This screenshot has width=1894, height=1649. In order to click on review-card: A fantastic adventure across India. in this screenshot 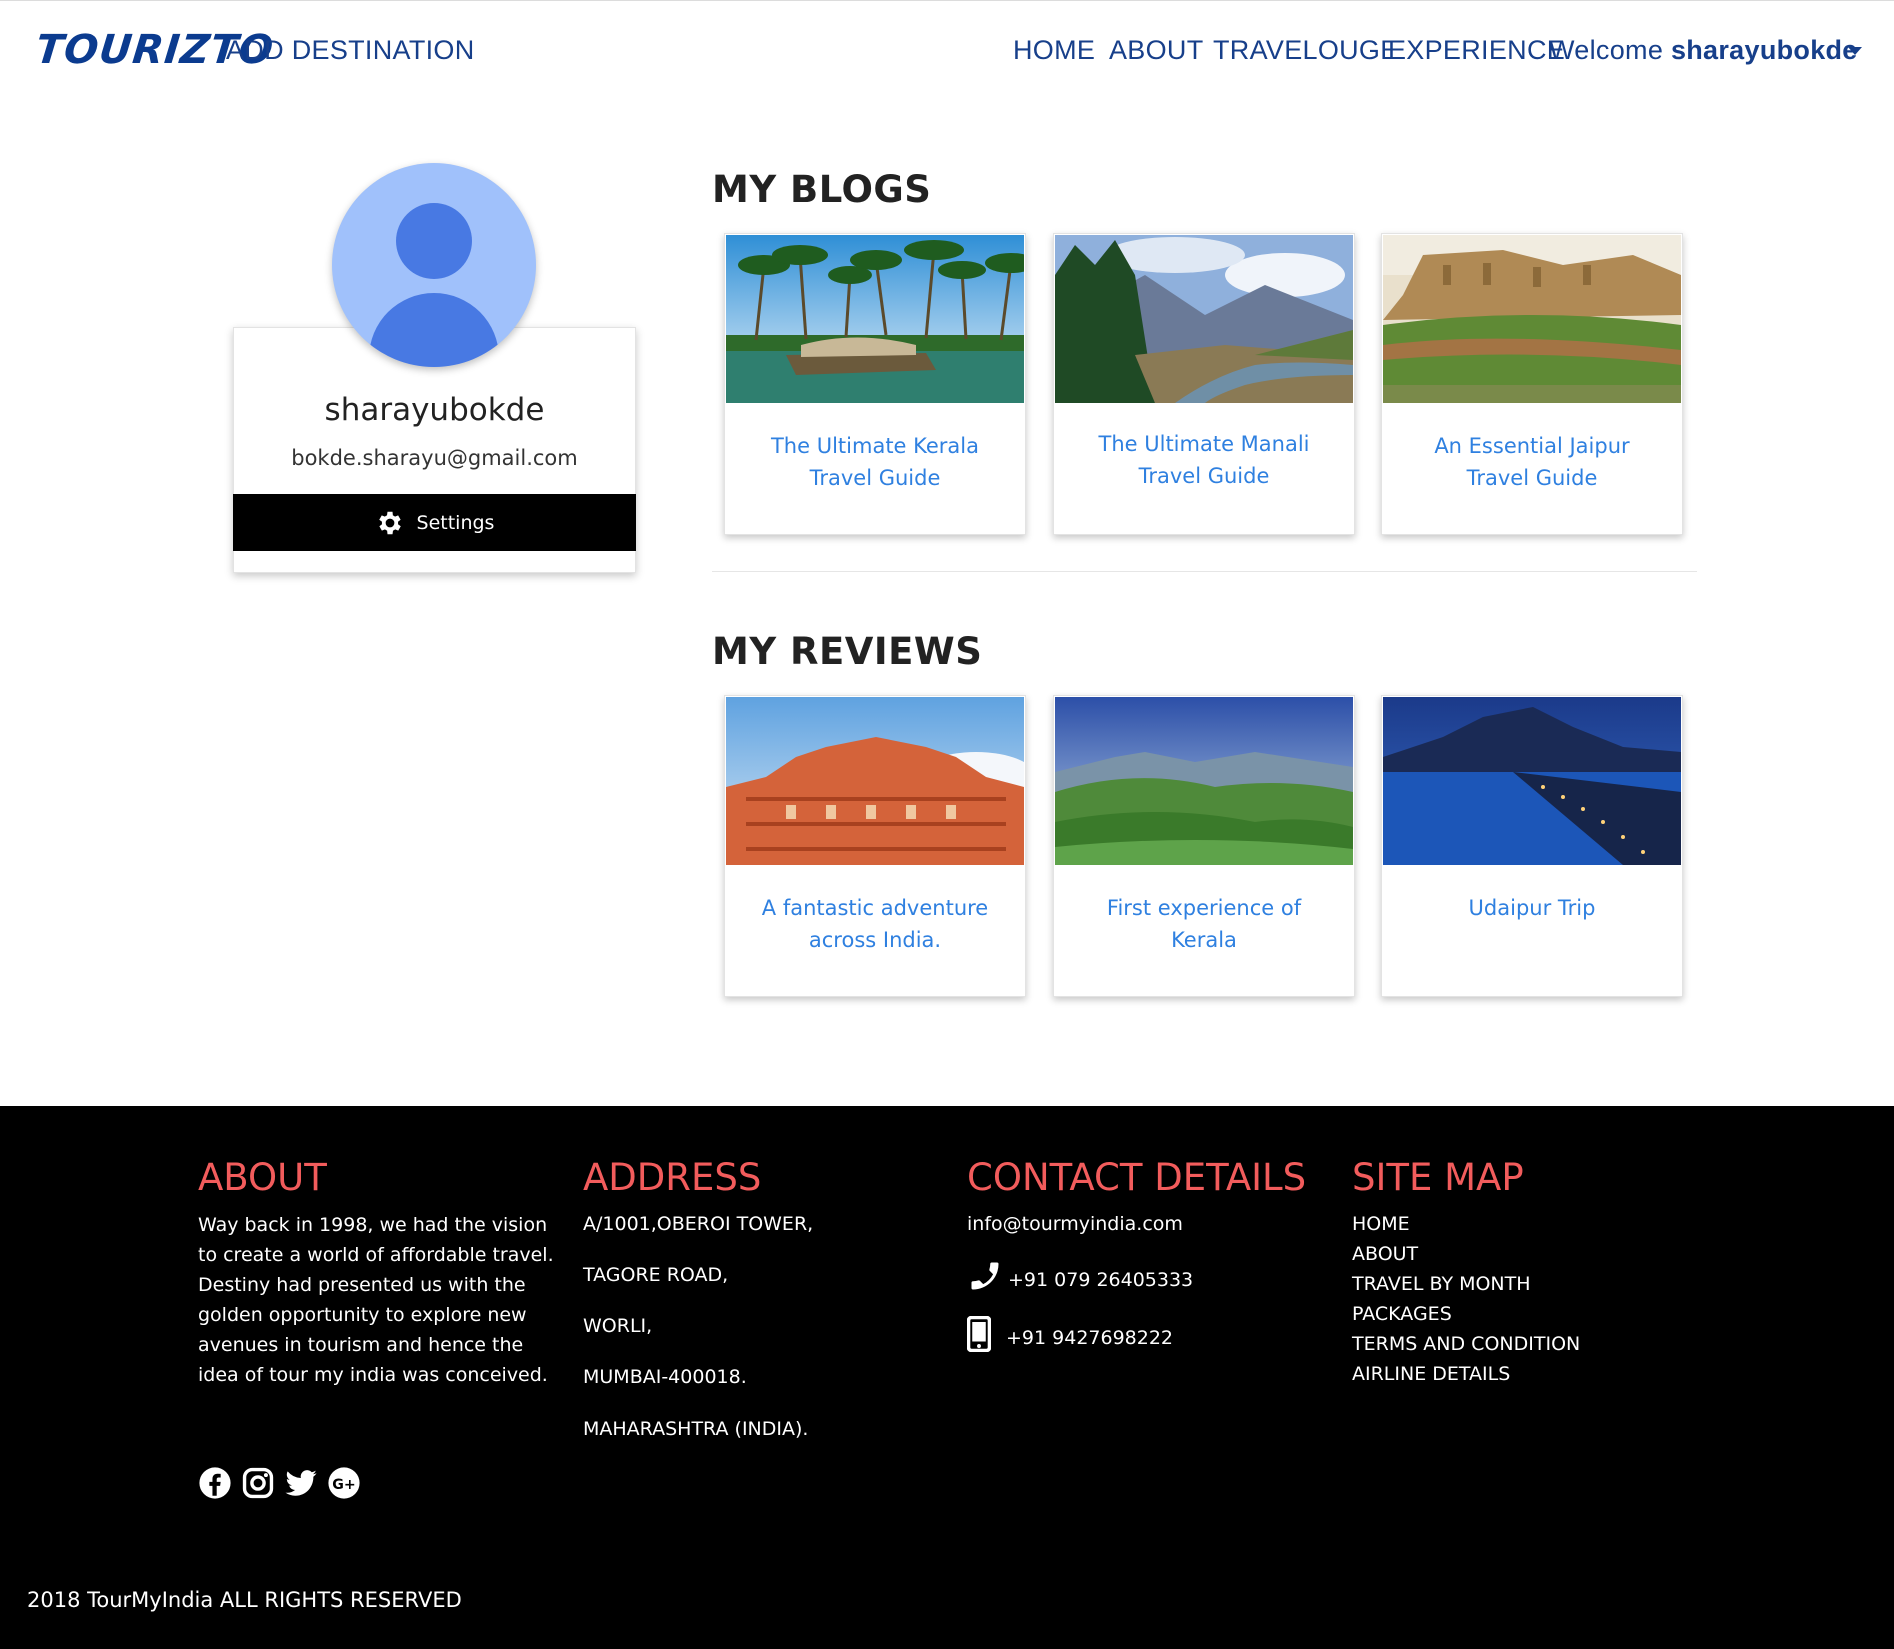, I will do `click(875, 846)`.